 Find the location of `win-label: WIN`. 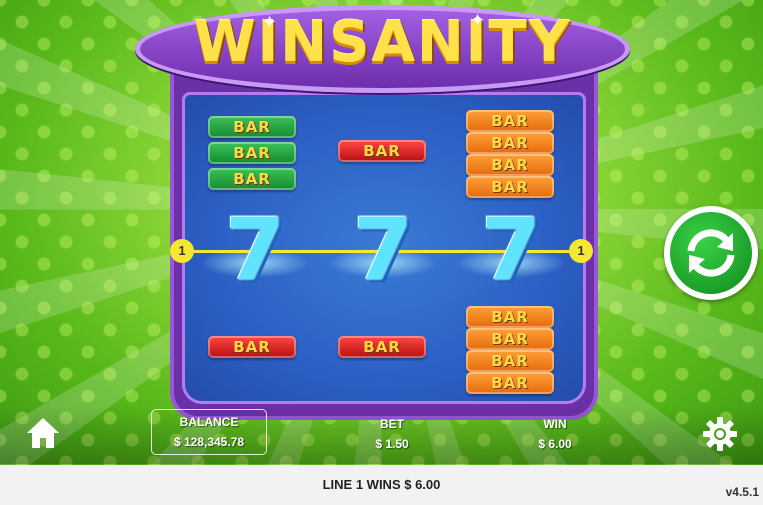

win-label: WIN is located at coordinates (555, 424).